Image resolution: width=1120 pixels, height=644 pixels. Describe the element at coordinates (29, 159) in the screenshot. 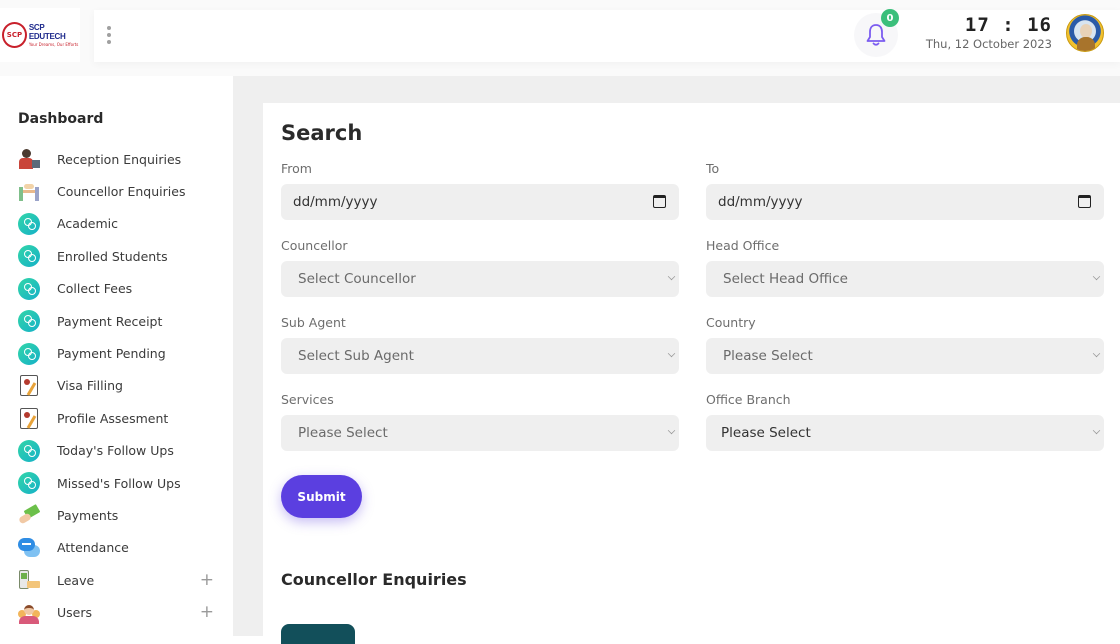

I see `reception-icon` at that location.